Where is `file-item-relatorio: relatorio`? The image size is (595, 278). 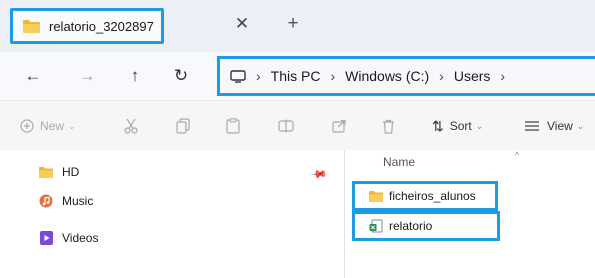
file-item-relatorio: relatorio is located at coordinates (426, 226).